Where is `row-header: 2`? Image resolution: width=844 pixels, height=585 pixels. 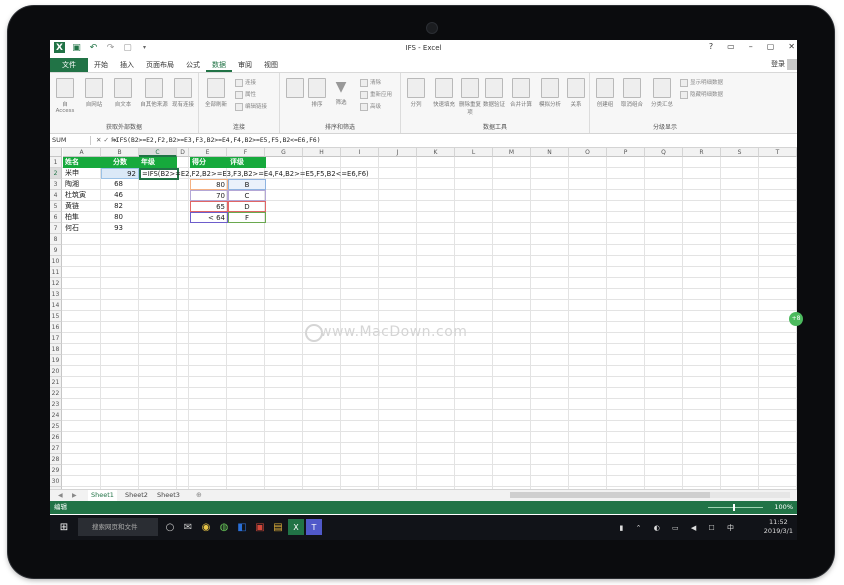
row-header: 2 is located at coordinates (56, 173).